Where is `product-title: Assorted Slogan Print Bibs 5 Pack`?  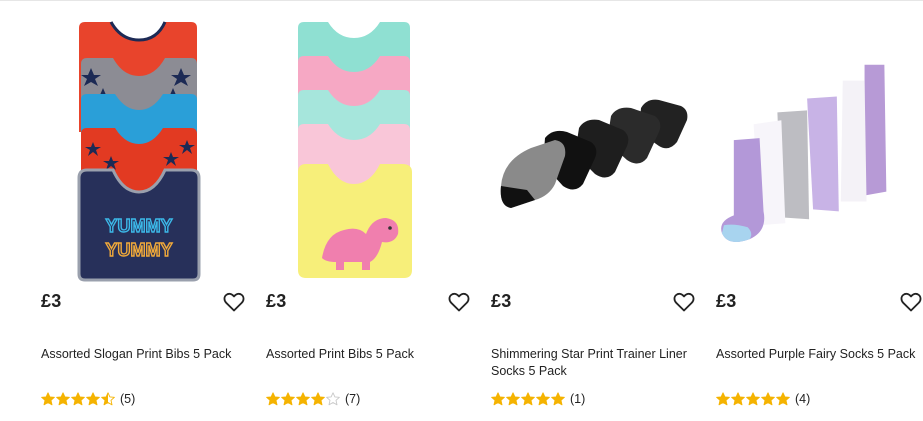
product-title: Assorted Slogan Print Bibs 5 Pack is located at coordinates (143, 354).